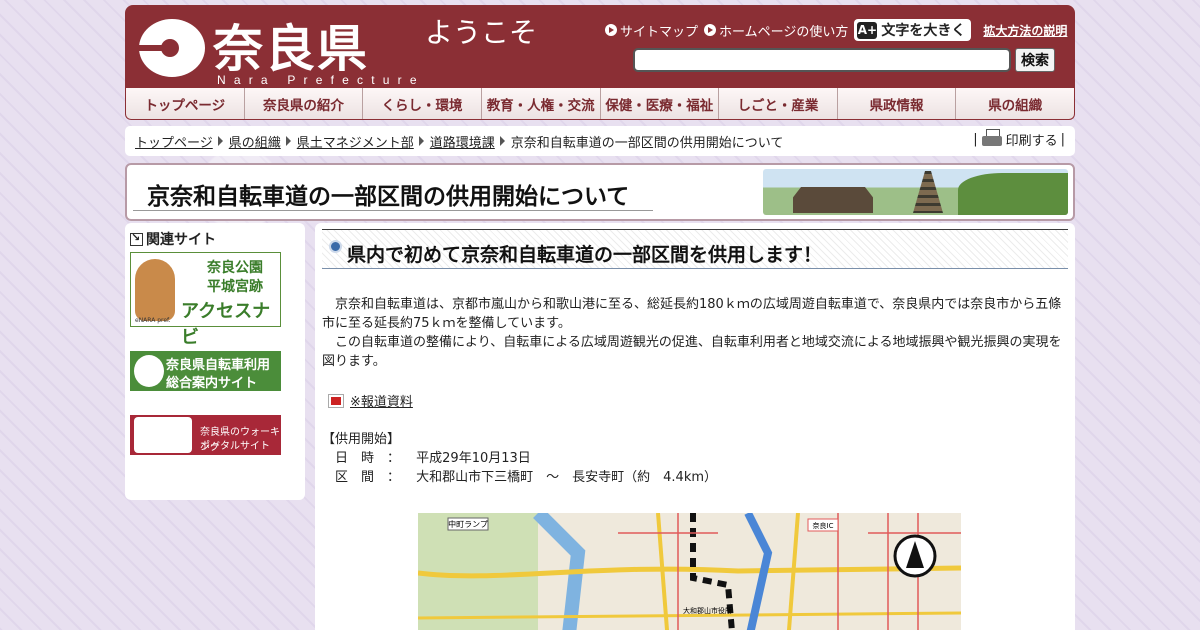 The image size is (1200, 630). What do you see at coordinates (335, 246) in the screenshot?
I see `bullet-icon` at bounding box center [335, 246].